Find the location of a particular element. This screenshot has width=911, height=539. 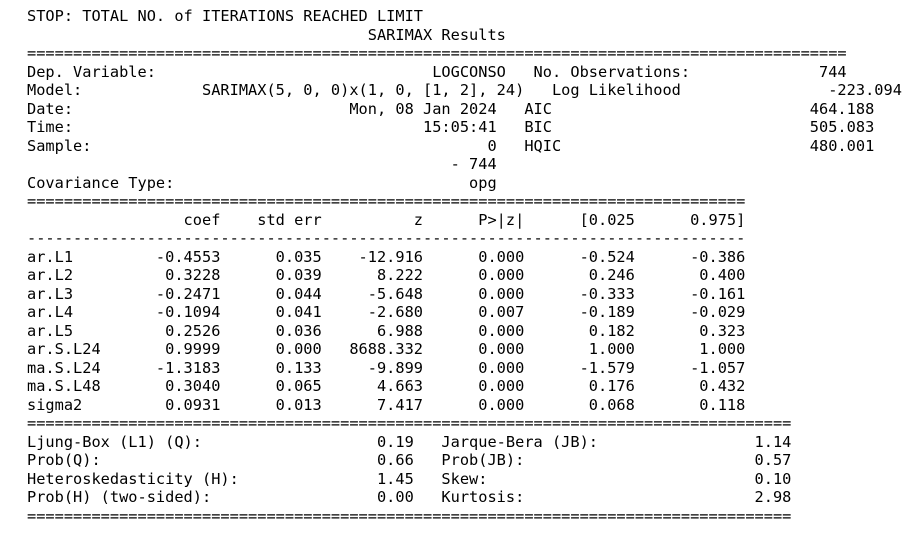

coef-table-header: coef std err z P>|z| [0.025 0.975] is located at coordinates (386, 219).